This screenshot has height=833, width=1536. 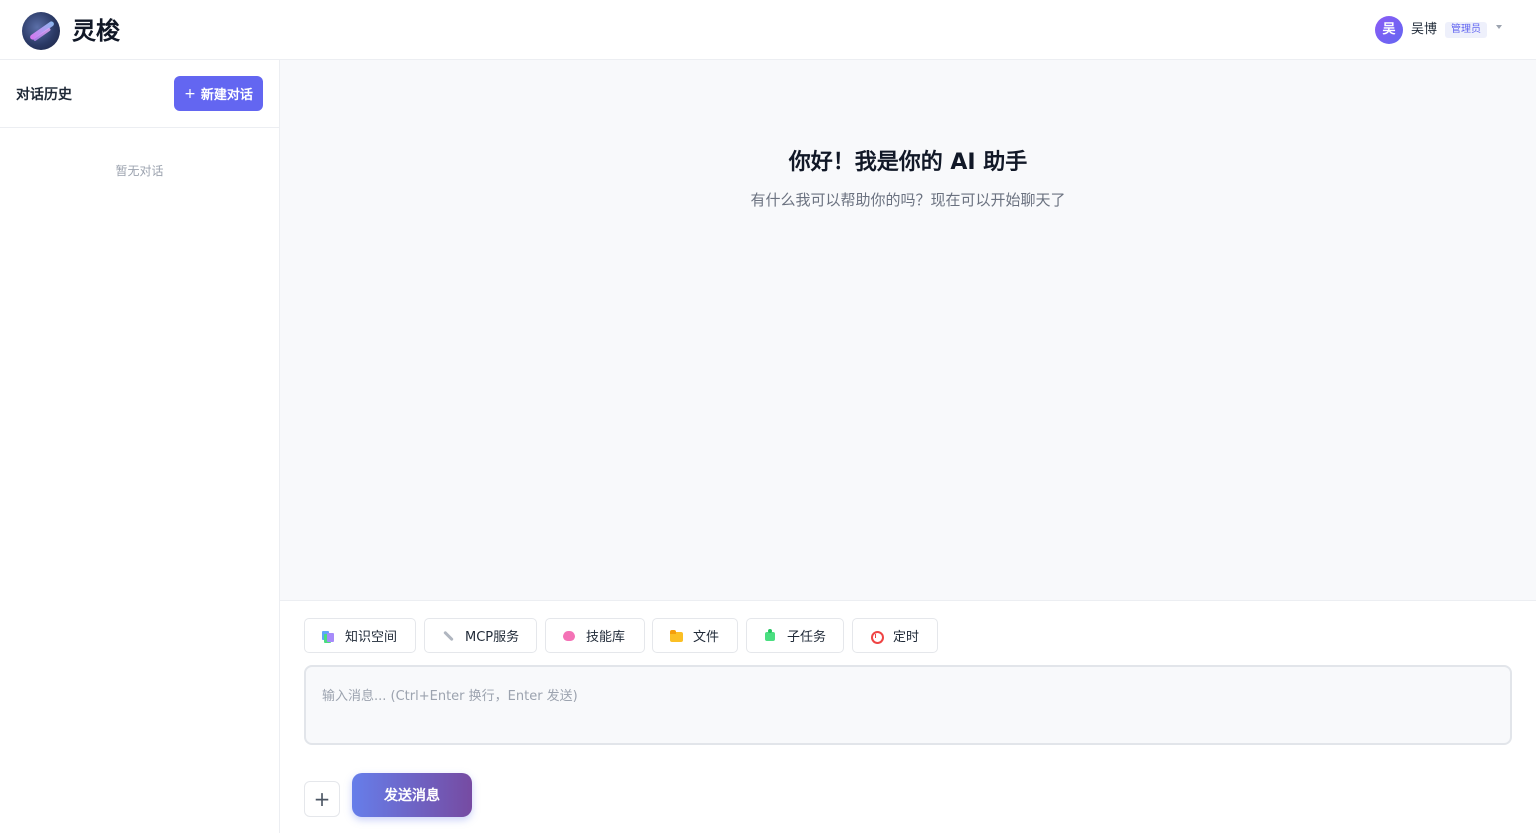 What do you see at coordinates (448, 636) in the screenshot?
I see `wrench-icon` at bounding box center [448, 636].